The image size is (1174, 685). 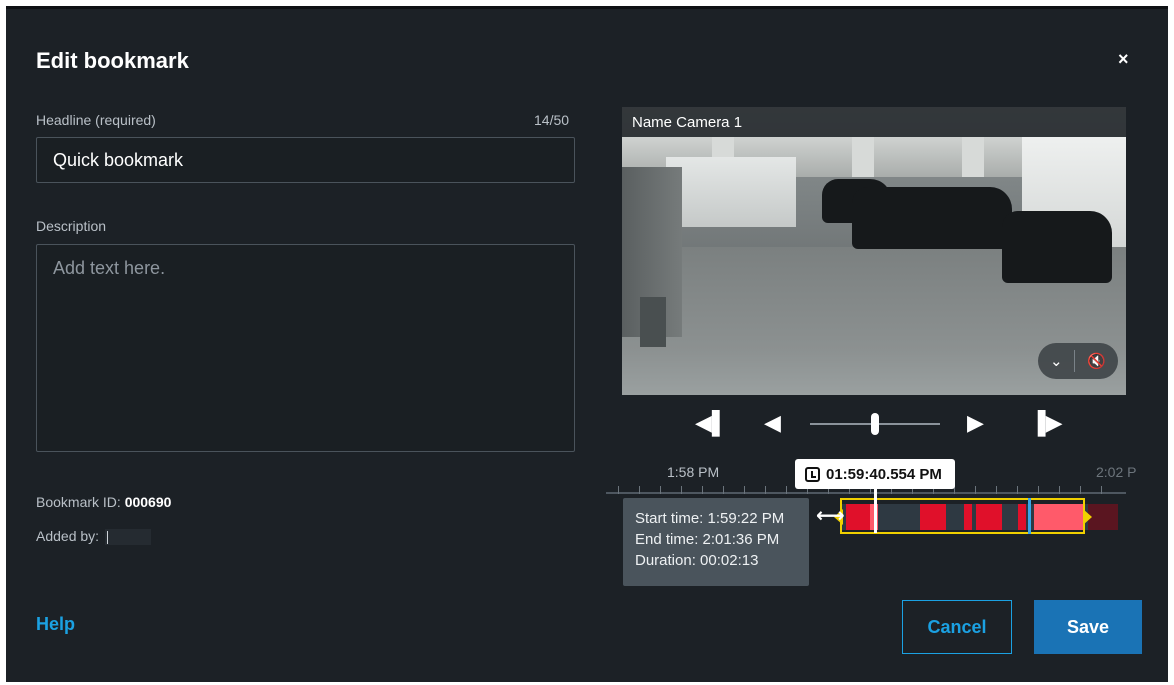 I want to click on next-frame-icon: ▐▶, so click(x=1046, y=423).